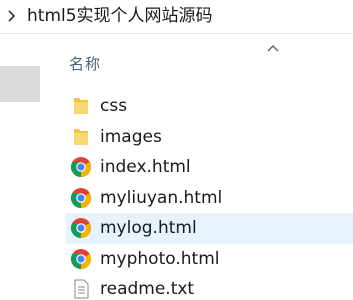 This screenshot has height=300, width=353. What do you see at coordinates (26, 167) in the screenshot?
I see `navigation-pane` at bounding box center [26, 167].